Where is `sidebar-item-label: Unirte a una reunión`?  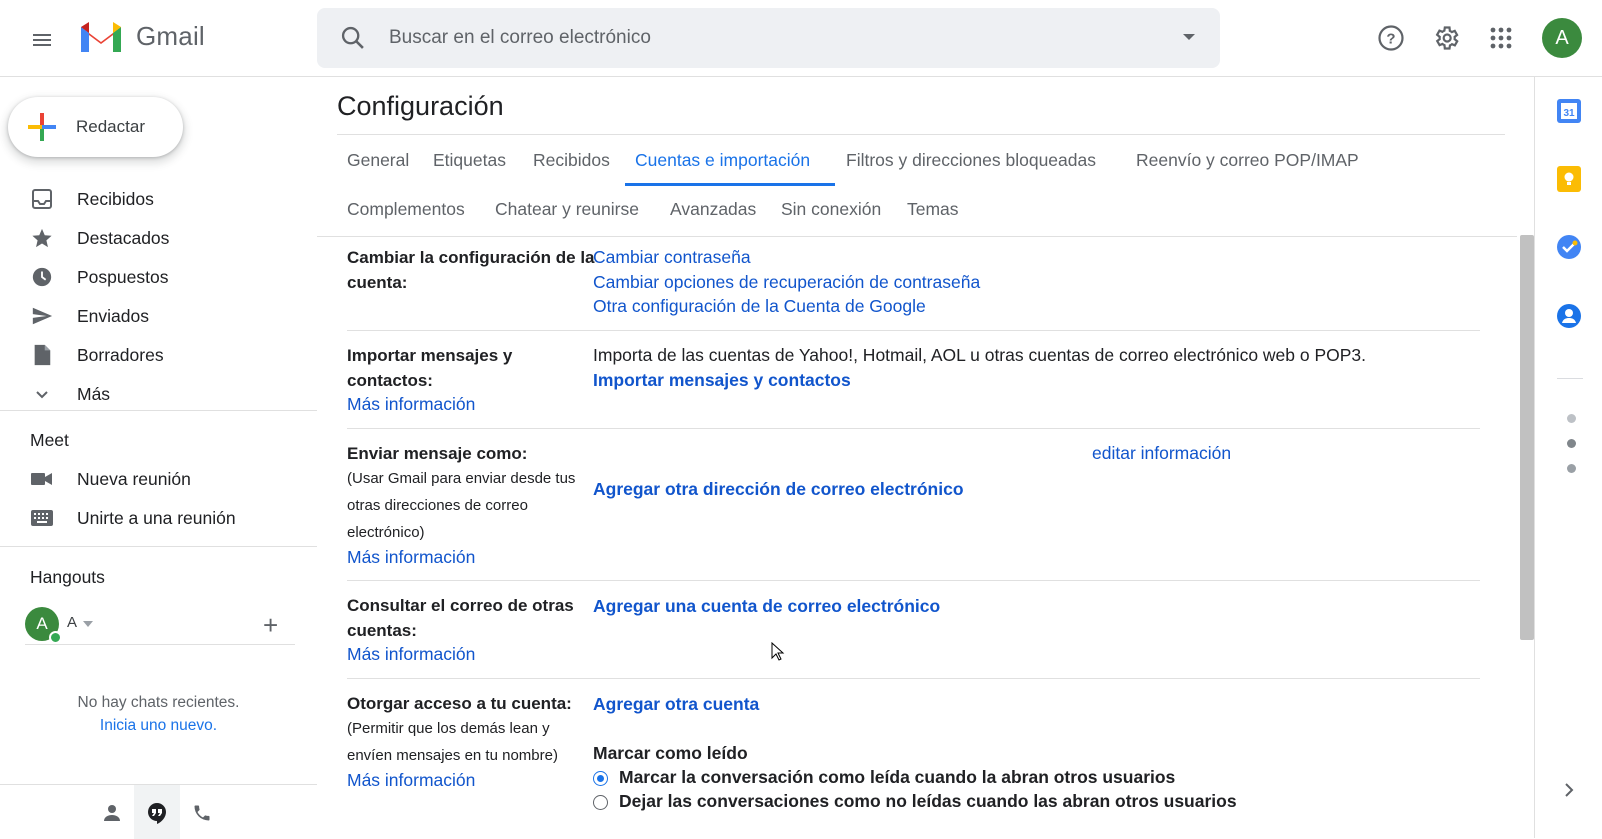
sidebar-item-label: Unirte a una reunión is located at coordinates (156, 517).